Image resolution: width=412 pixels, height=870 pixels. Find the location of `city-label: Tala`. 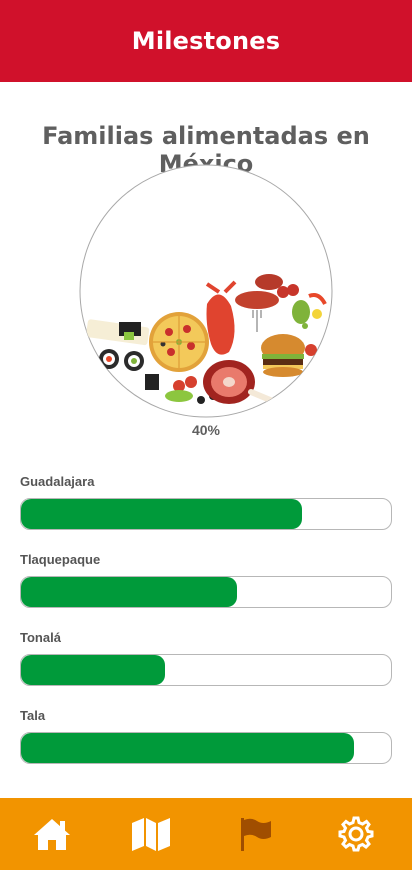

city-label: Tala is located at coordinates (33, 715).